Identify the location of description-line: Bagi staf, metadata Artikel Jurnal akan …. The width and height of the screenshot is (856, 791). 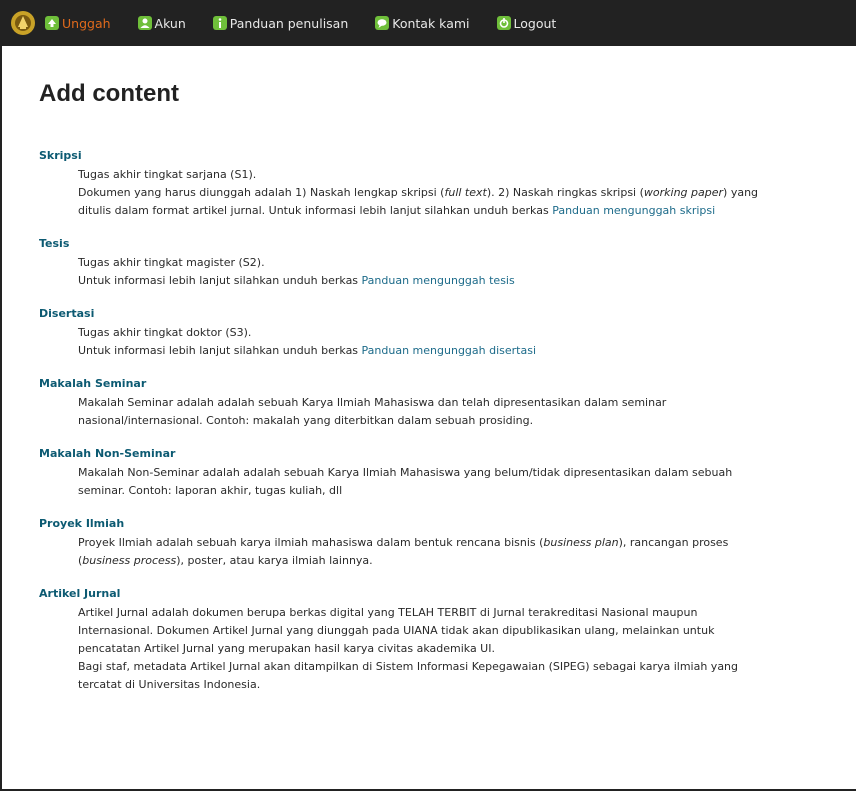
(408, 666).